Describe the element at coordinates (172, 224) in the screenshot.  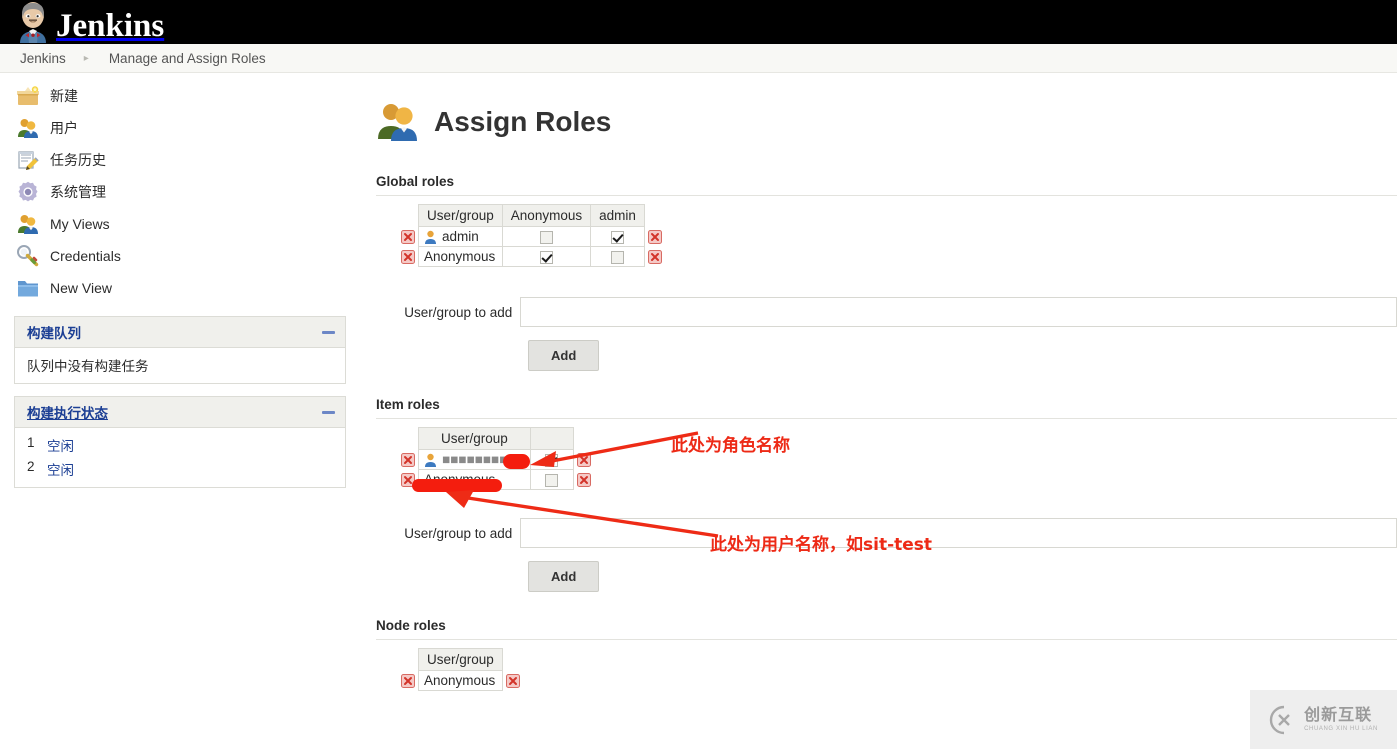
I see `sidebar-item-my-views: My Views` at that location.